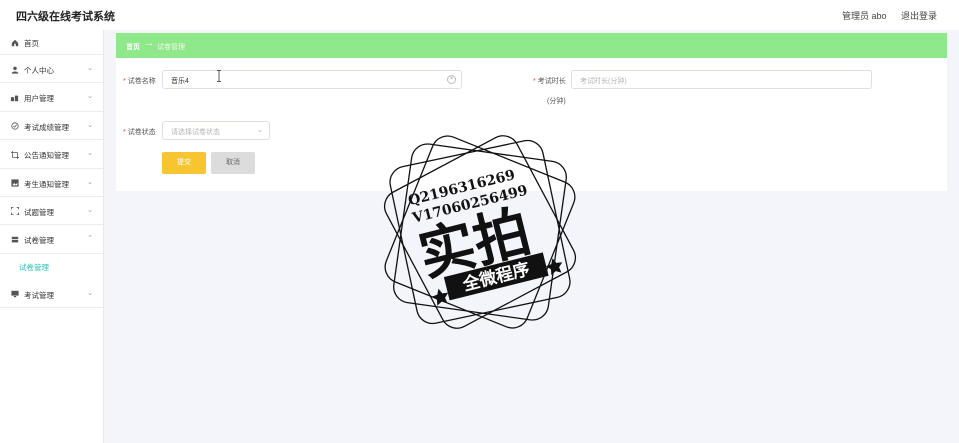 The height and width of the screenshot is (443, 959). I want to click on top-right-actions: 管理员 abo 退出登录, so click(883, 15).